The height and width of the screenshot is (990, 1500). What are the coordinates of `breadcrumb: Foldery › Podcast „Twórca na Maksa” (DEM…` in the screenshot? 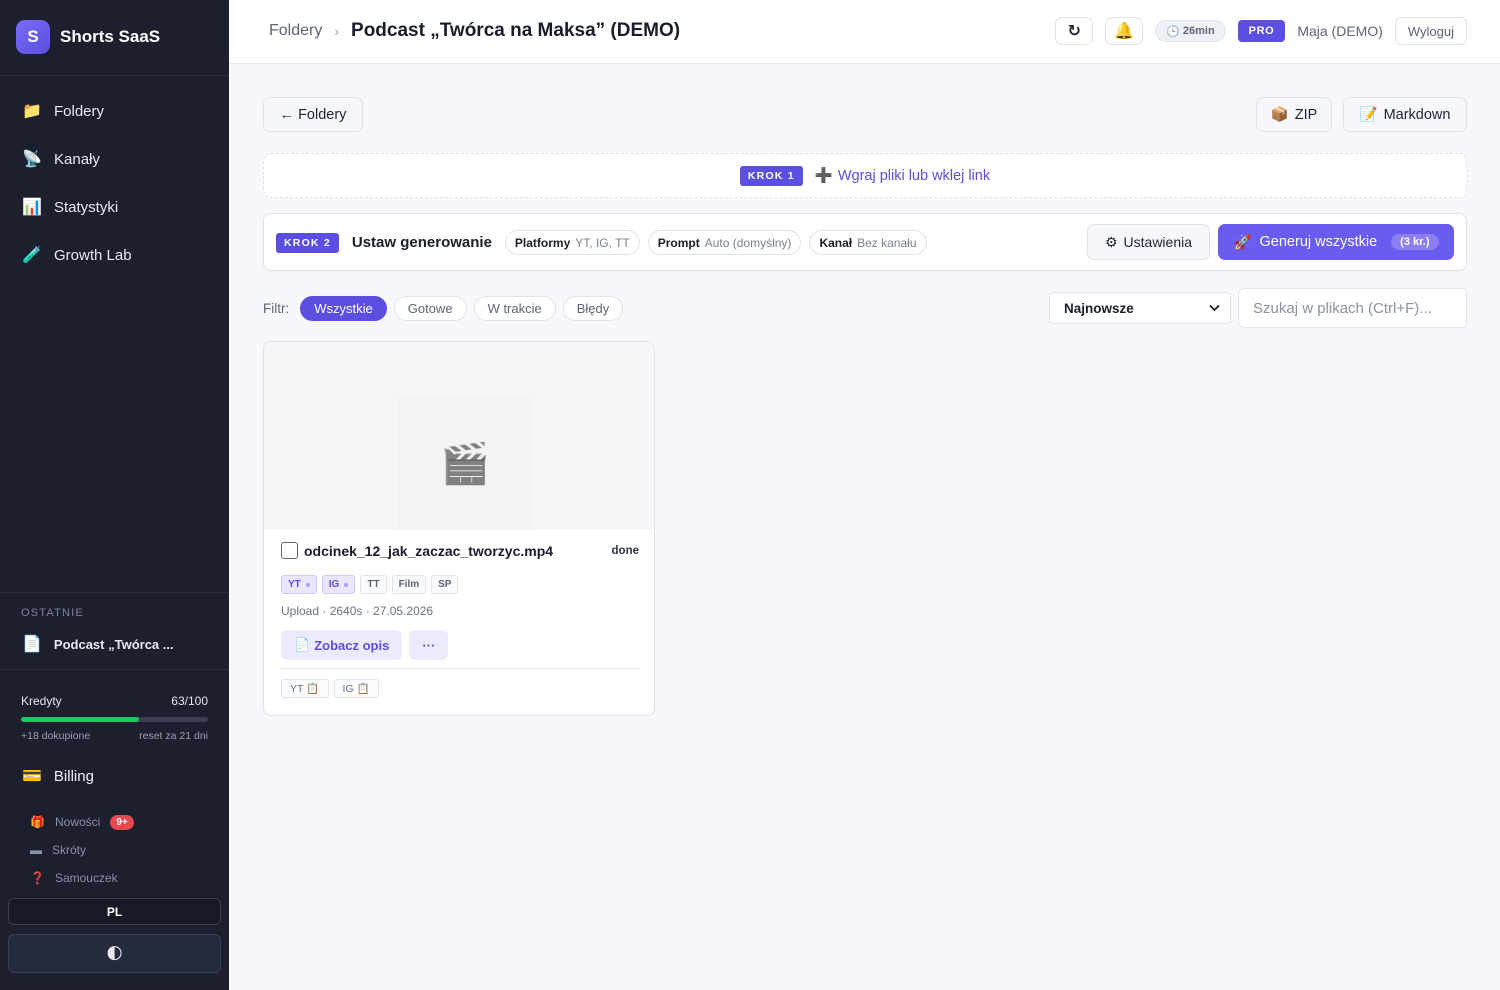 It's located at (474, 31).